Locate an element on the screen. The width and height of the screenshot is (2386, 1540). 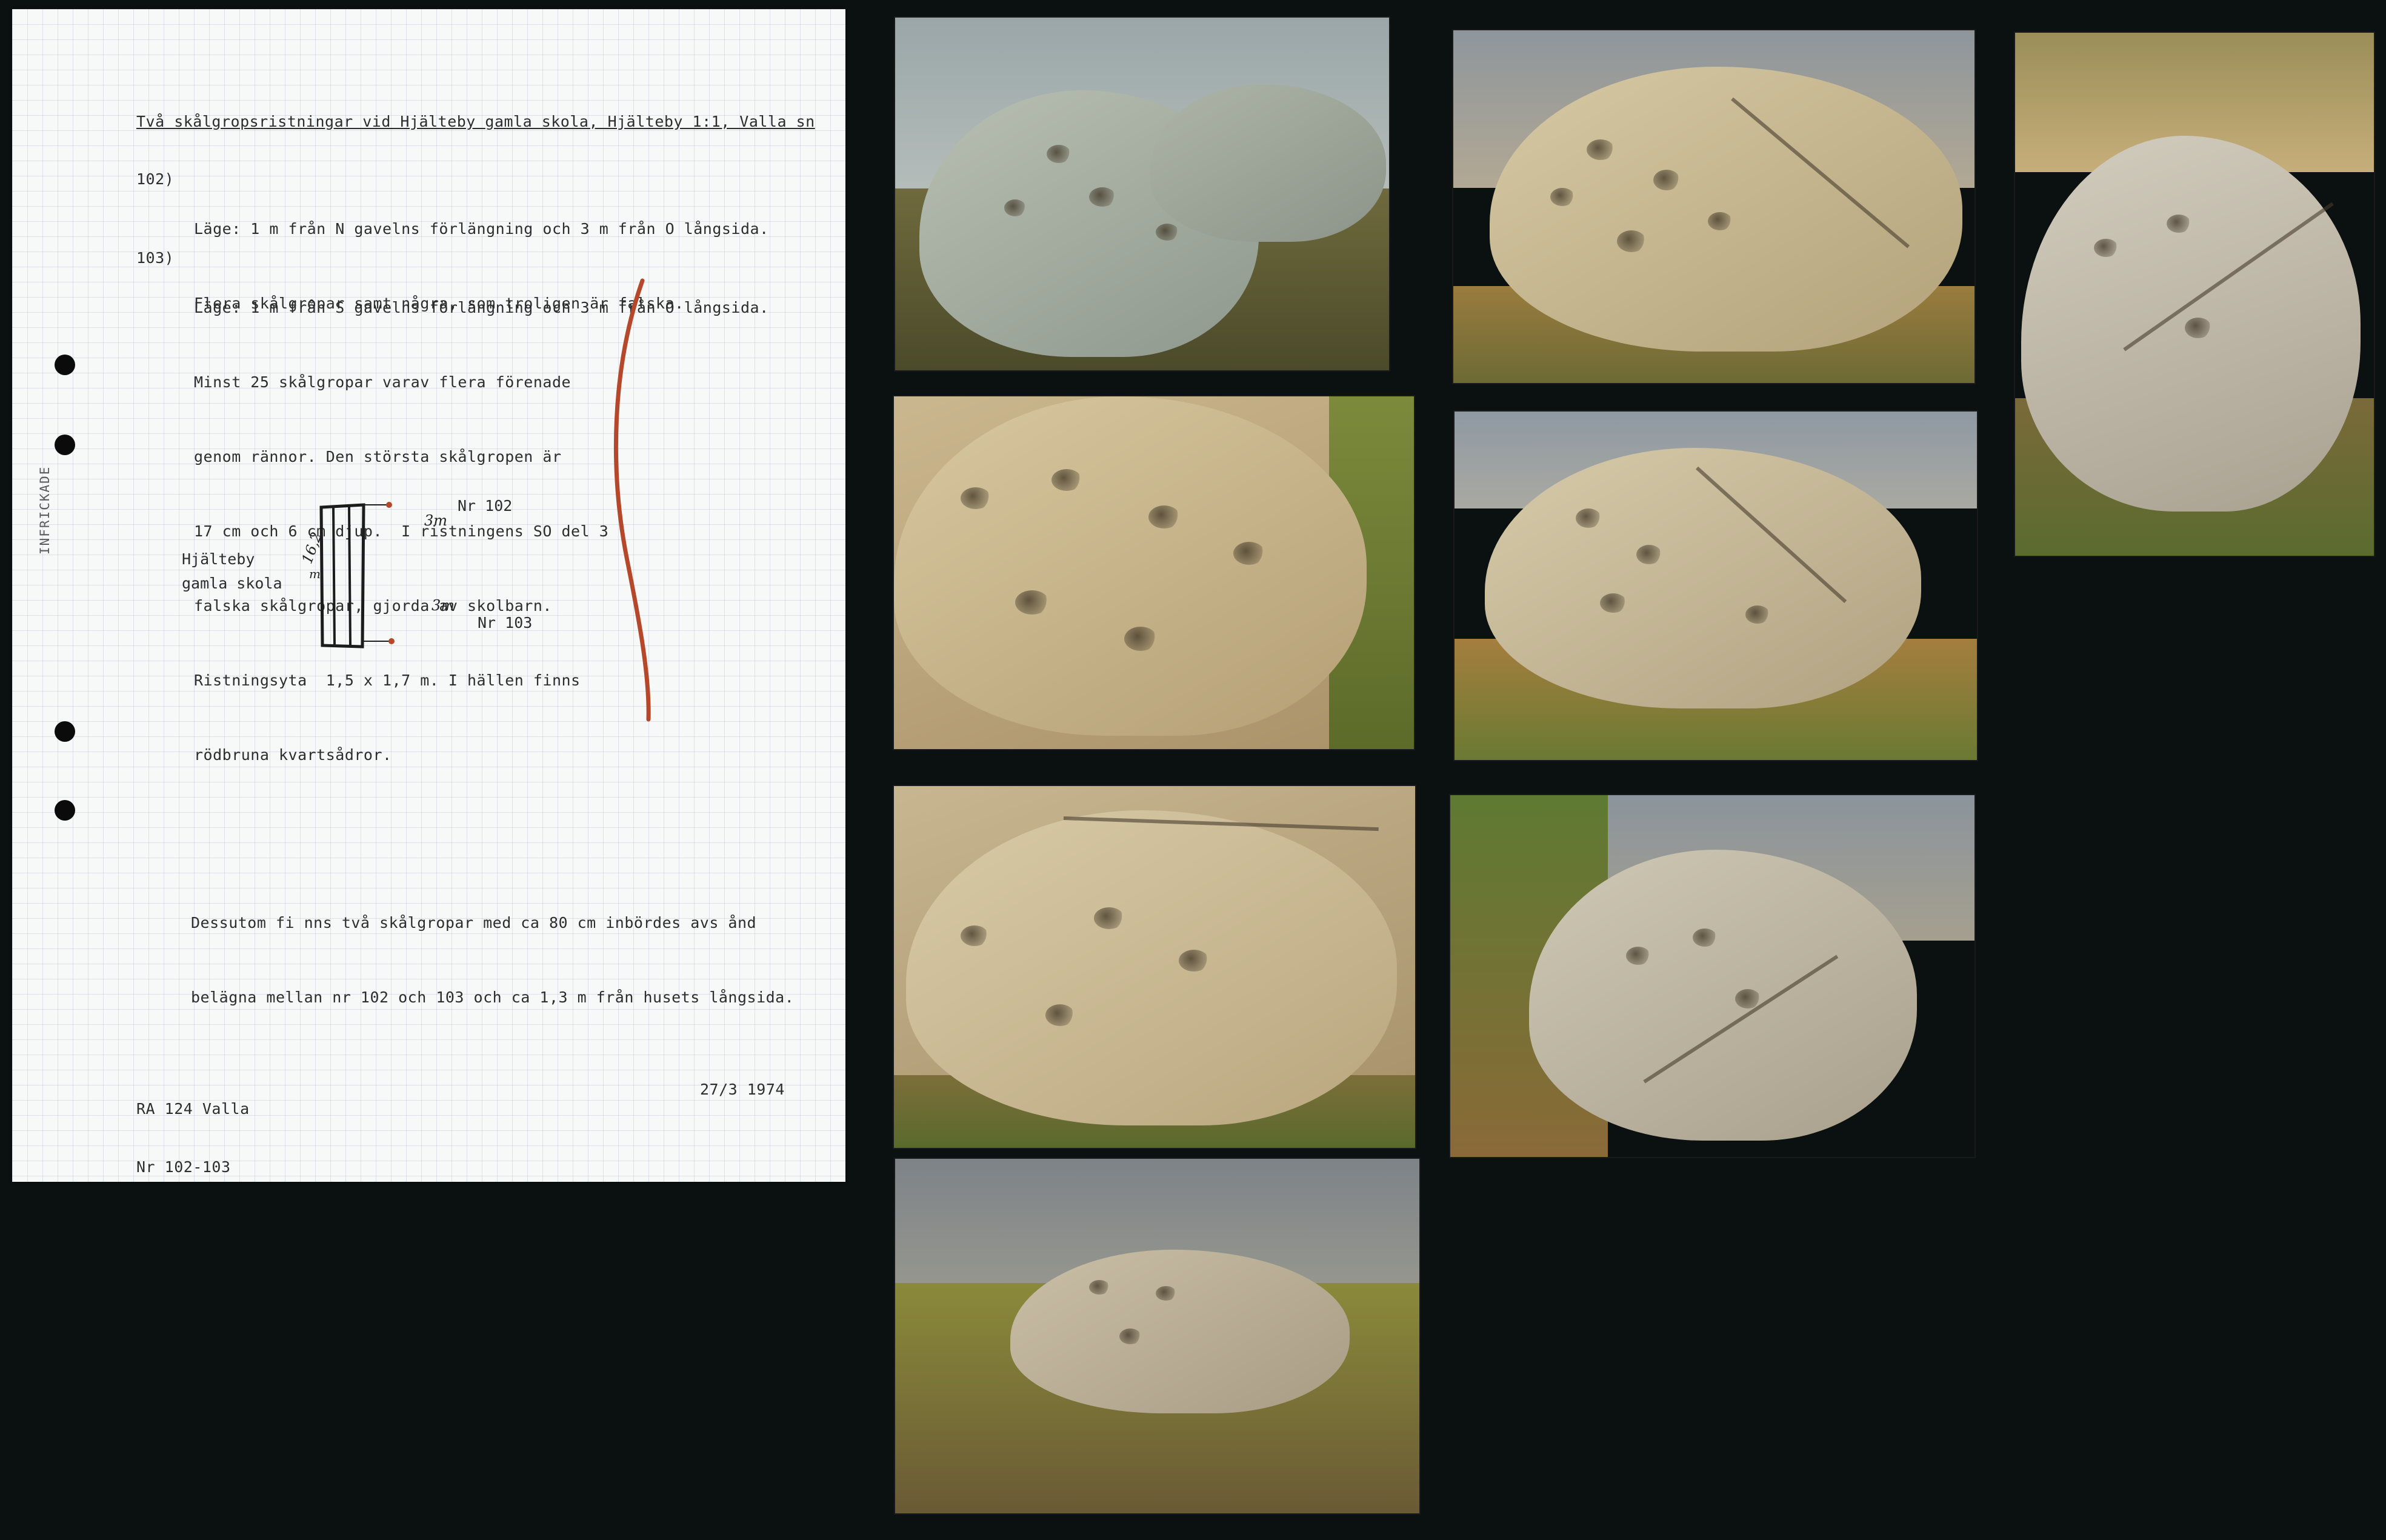
footer-reference-line: Nr 102-103 is located at coordinates (183, 1167).